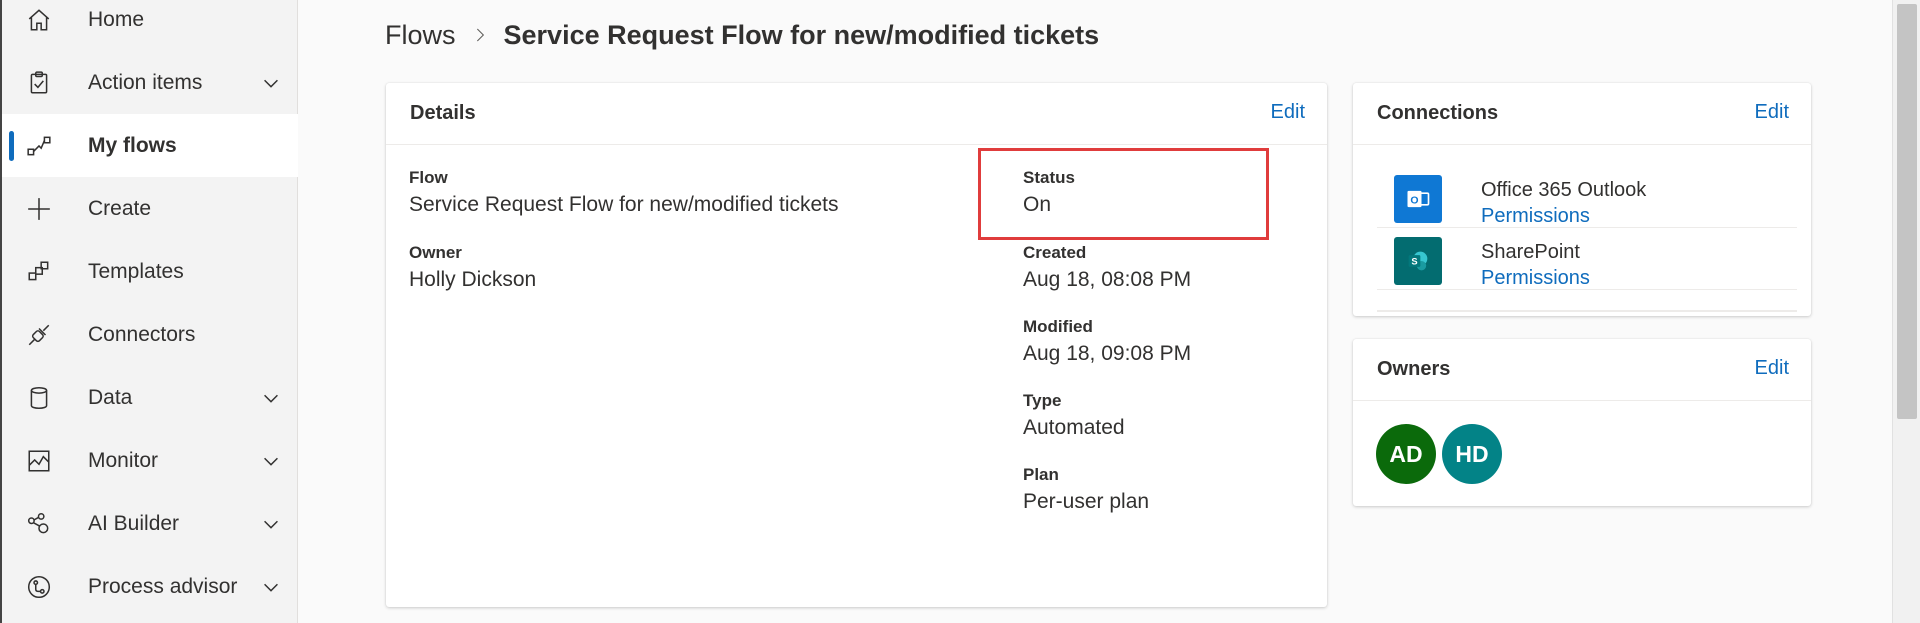  Describe the element at coordinates (39, 461) in the screenshot. I see `monitor-icon` at that location.